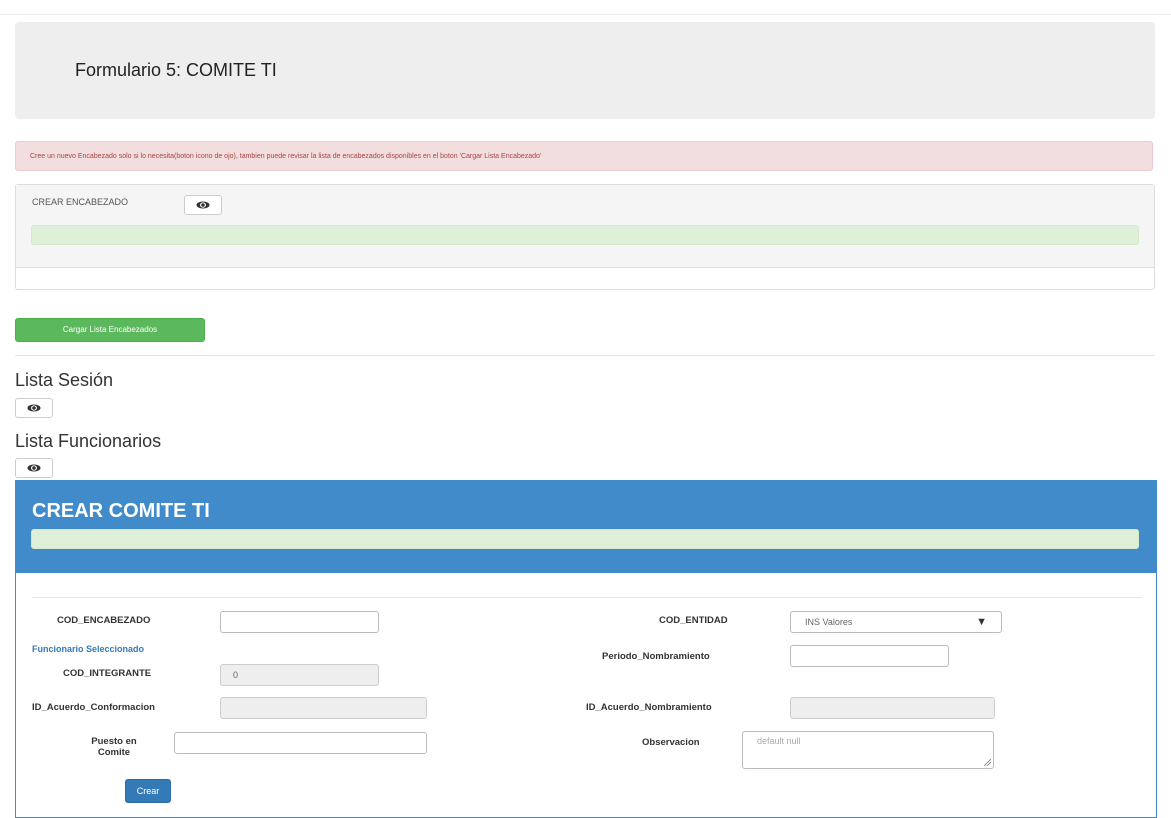  I want to click on page-title: Formulario 5: COMITE TI, so click(176, 70).